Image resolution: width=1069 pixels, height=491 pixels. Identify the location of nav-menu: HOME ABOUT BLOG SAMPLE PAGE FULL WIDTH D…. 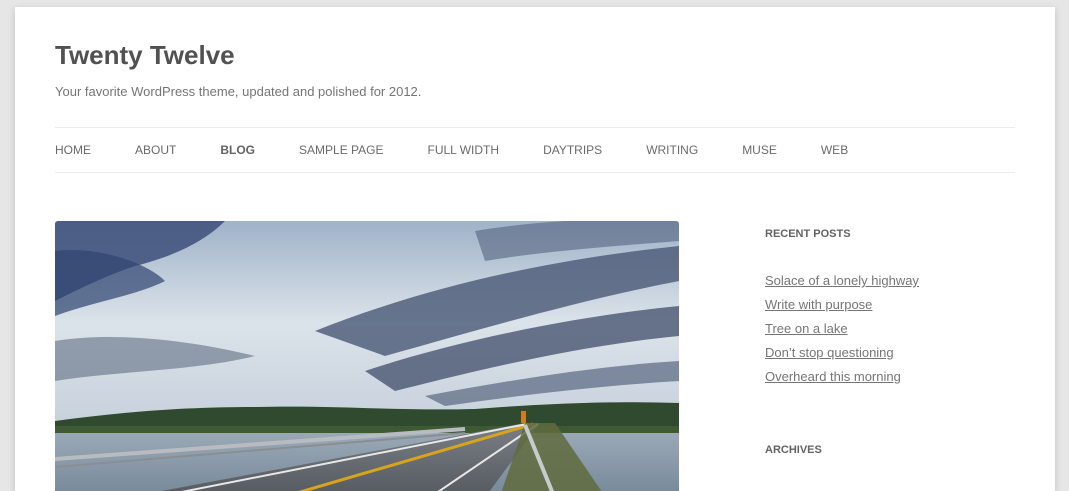
(535, 150).